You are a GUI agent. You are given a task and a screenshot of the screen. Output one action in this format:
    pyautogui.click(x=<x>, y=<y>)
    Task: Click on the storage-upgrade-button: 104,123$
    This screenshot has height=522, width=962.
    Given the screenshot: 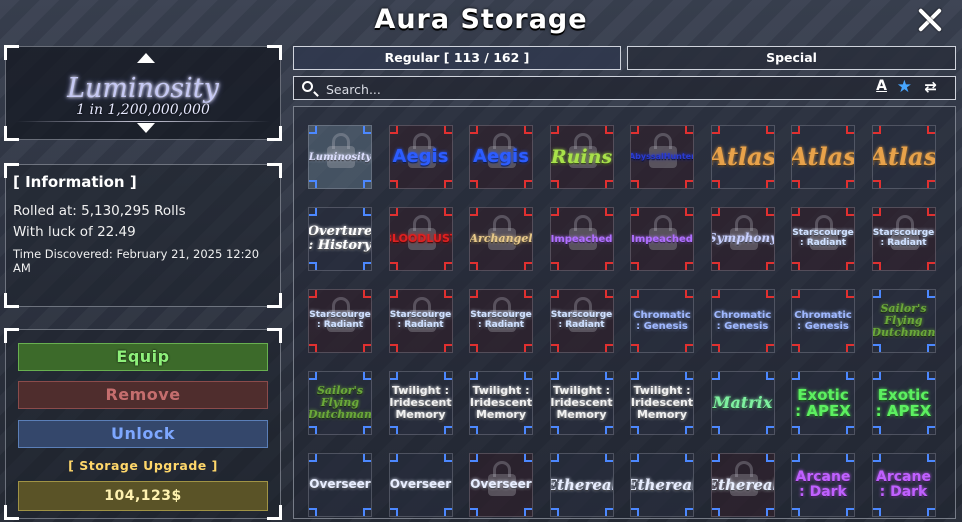 What is the action you would take?
    pyautogui.click(x=143, y=496)
    